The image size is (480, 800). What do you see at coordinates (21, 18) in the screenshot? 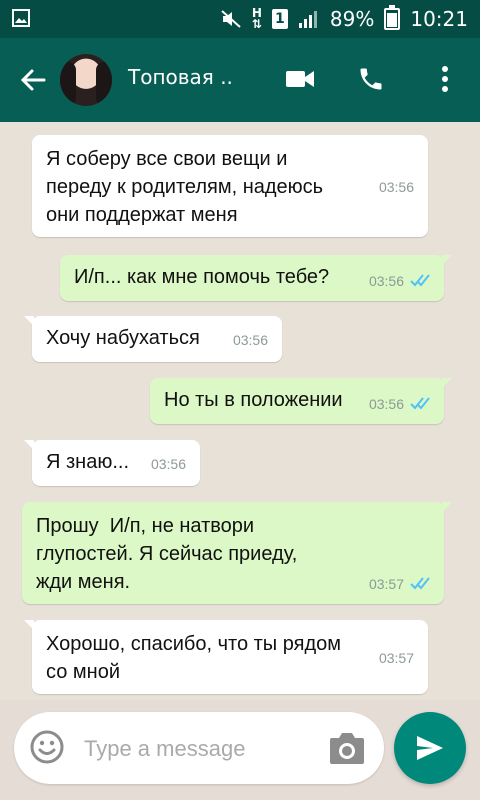
I see `image-notification-icon` at bounding box center [21, 18].